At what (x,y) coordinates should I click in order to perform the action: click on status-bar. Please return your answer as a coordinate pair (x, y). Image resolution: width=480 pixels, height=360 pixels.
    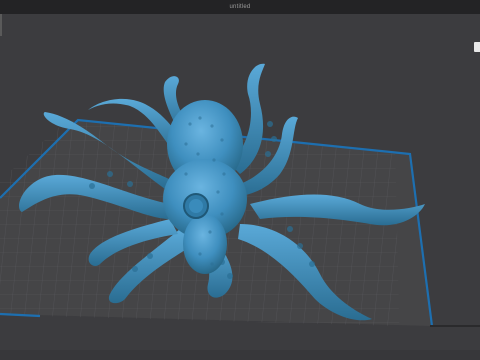
    Looking at the image, I should click on (240, 355).